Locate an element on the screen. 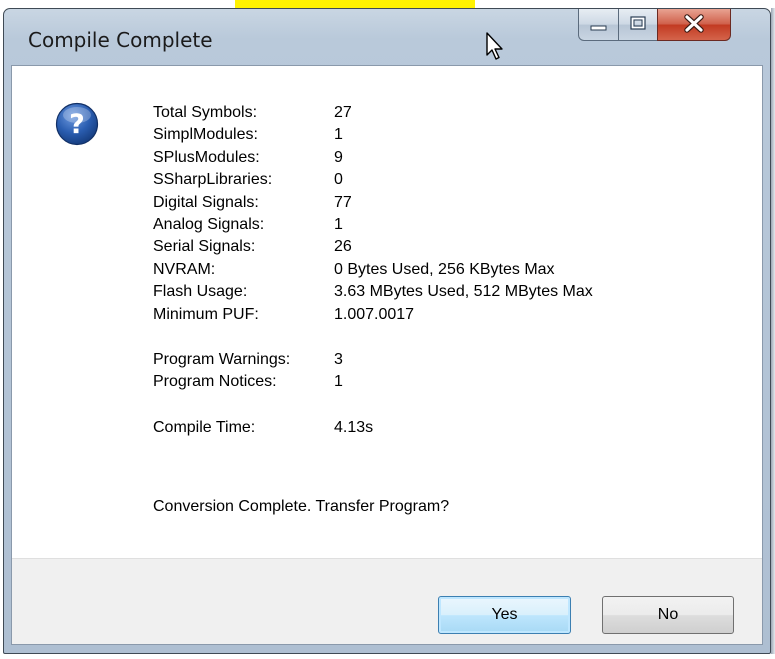  summary-row: Digital Signals: 77 is located at coordinates (252, 202).